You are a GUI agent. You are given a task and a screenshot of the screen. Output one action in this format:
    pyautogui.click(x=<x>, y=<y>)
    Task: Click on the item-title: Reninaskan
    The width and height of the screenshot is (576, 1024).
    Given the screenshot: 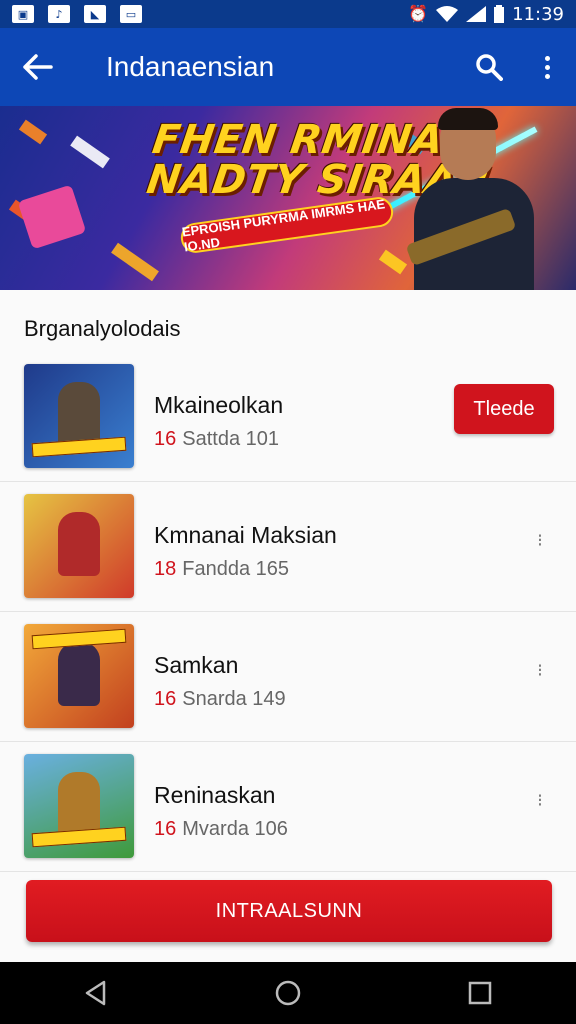 What is the action you would take?
    pyautogui.click(x=215, y=795)
    